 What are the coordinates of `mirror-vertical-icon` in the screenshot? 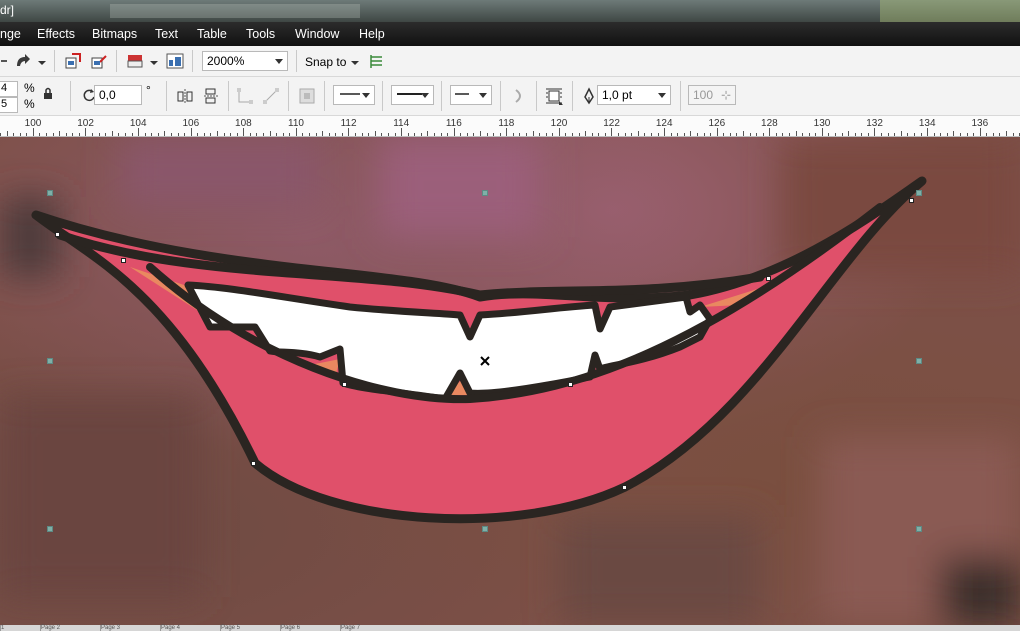 It's located at (211, 96).